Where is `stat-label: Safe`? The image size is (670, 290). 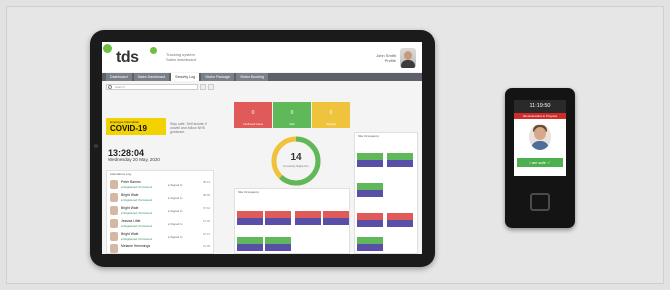
stat-label: Safe is located at coordinates (292, 124).